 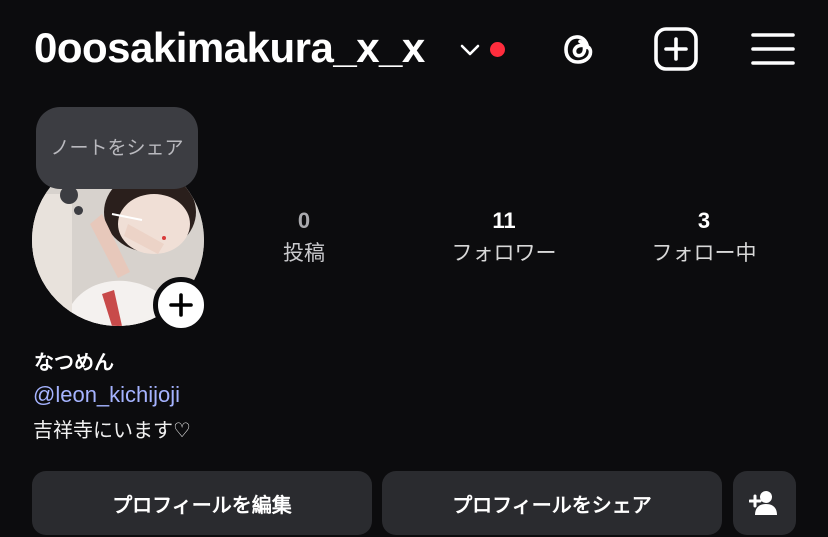 I want to click on bio-text: 吉祥寺にいます♡, so click(x=112, y=430).